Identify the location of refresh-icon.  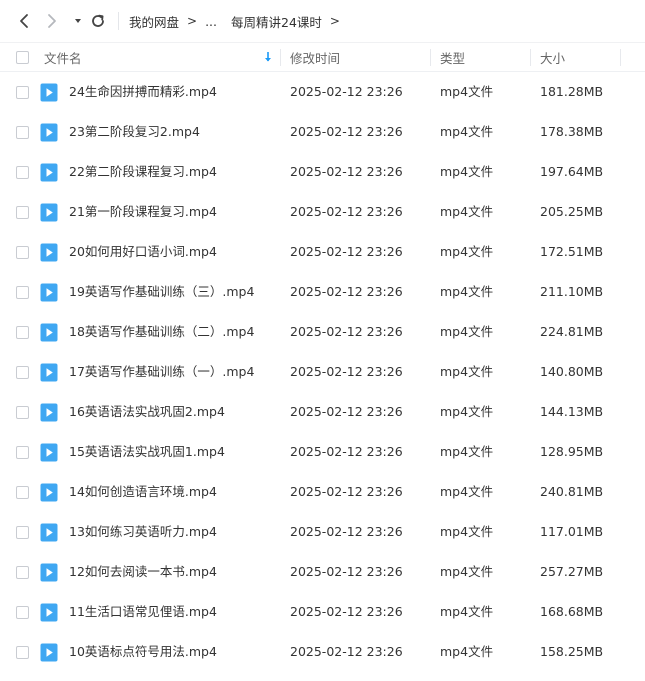
(98, 21).